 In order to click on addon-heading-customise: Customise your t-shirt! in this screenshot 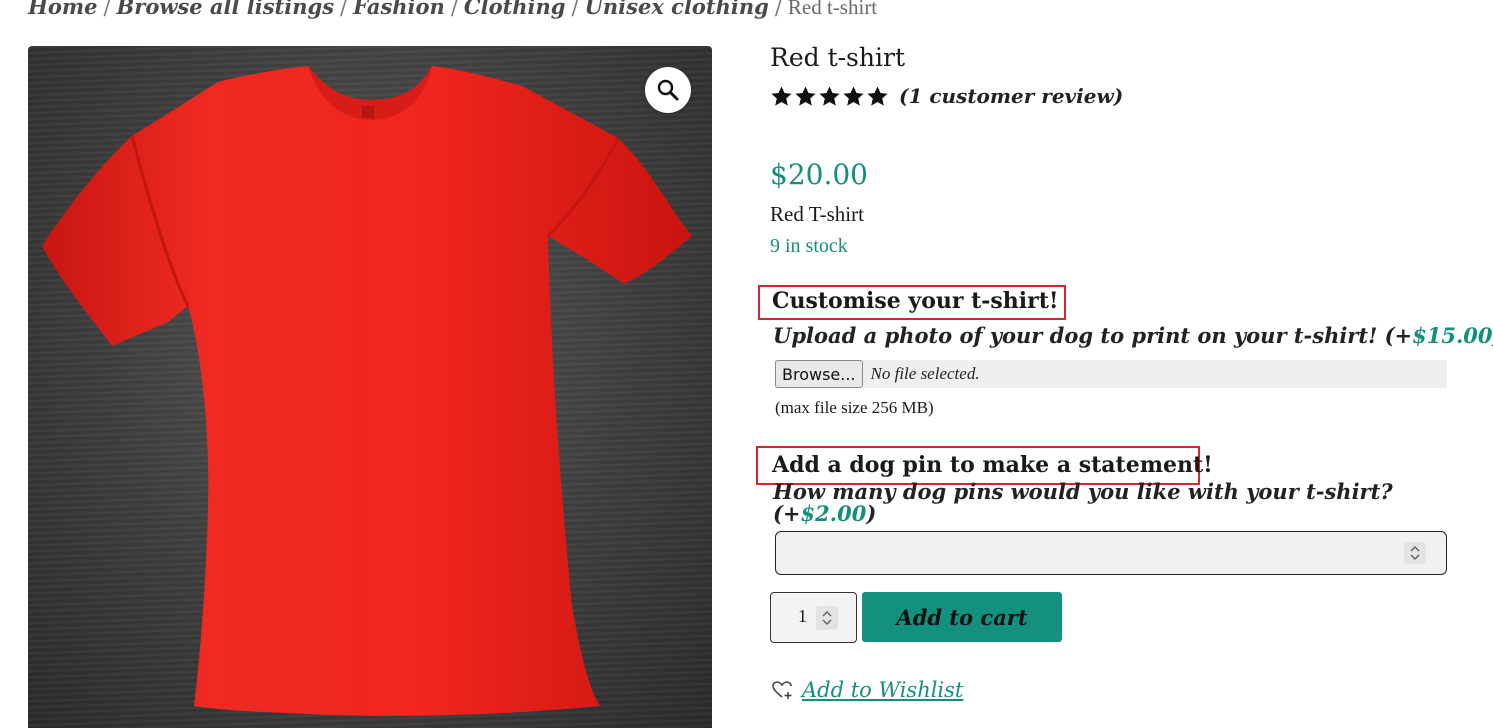, I will do `click(915, 301)`.